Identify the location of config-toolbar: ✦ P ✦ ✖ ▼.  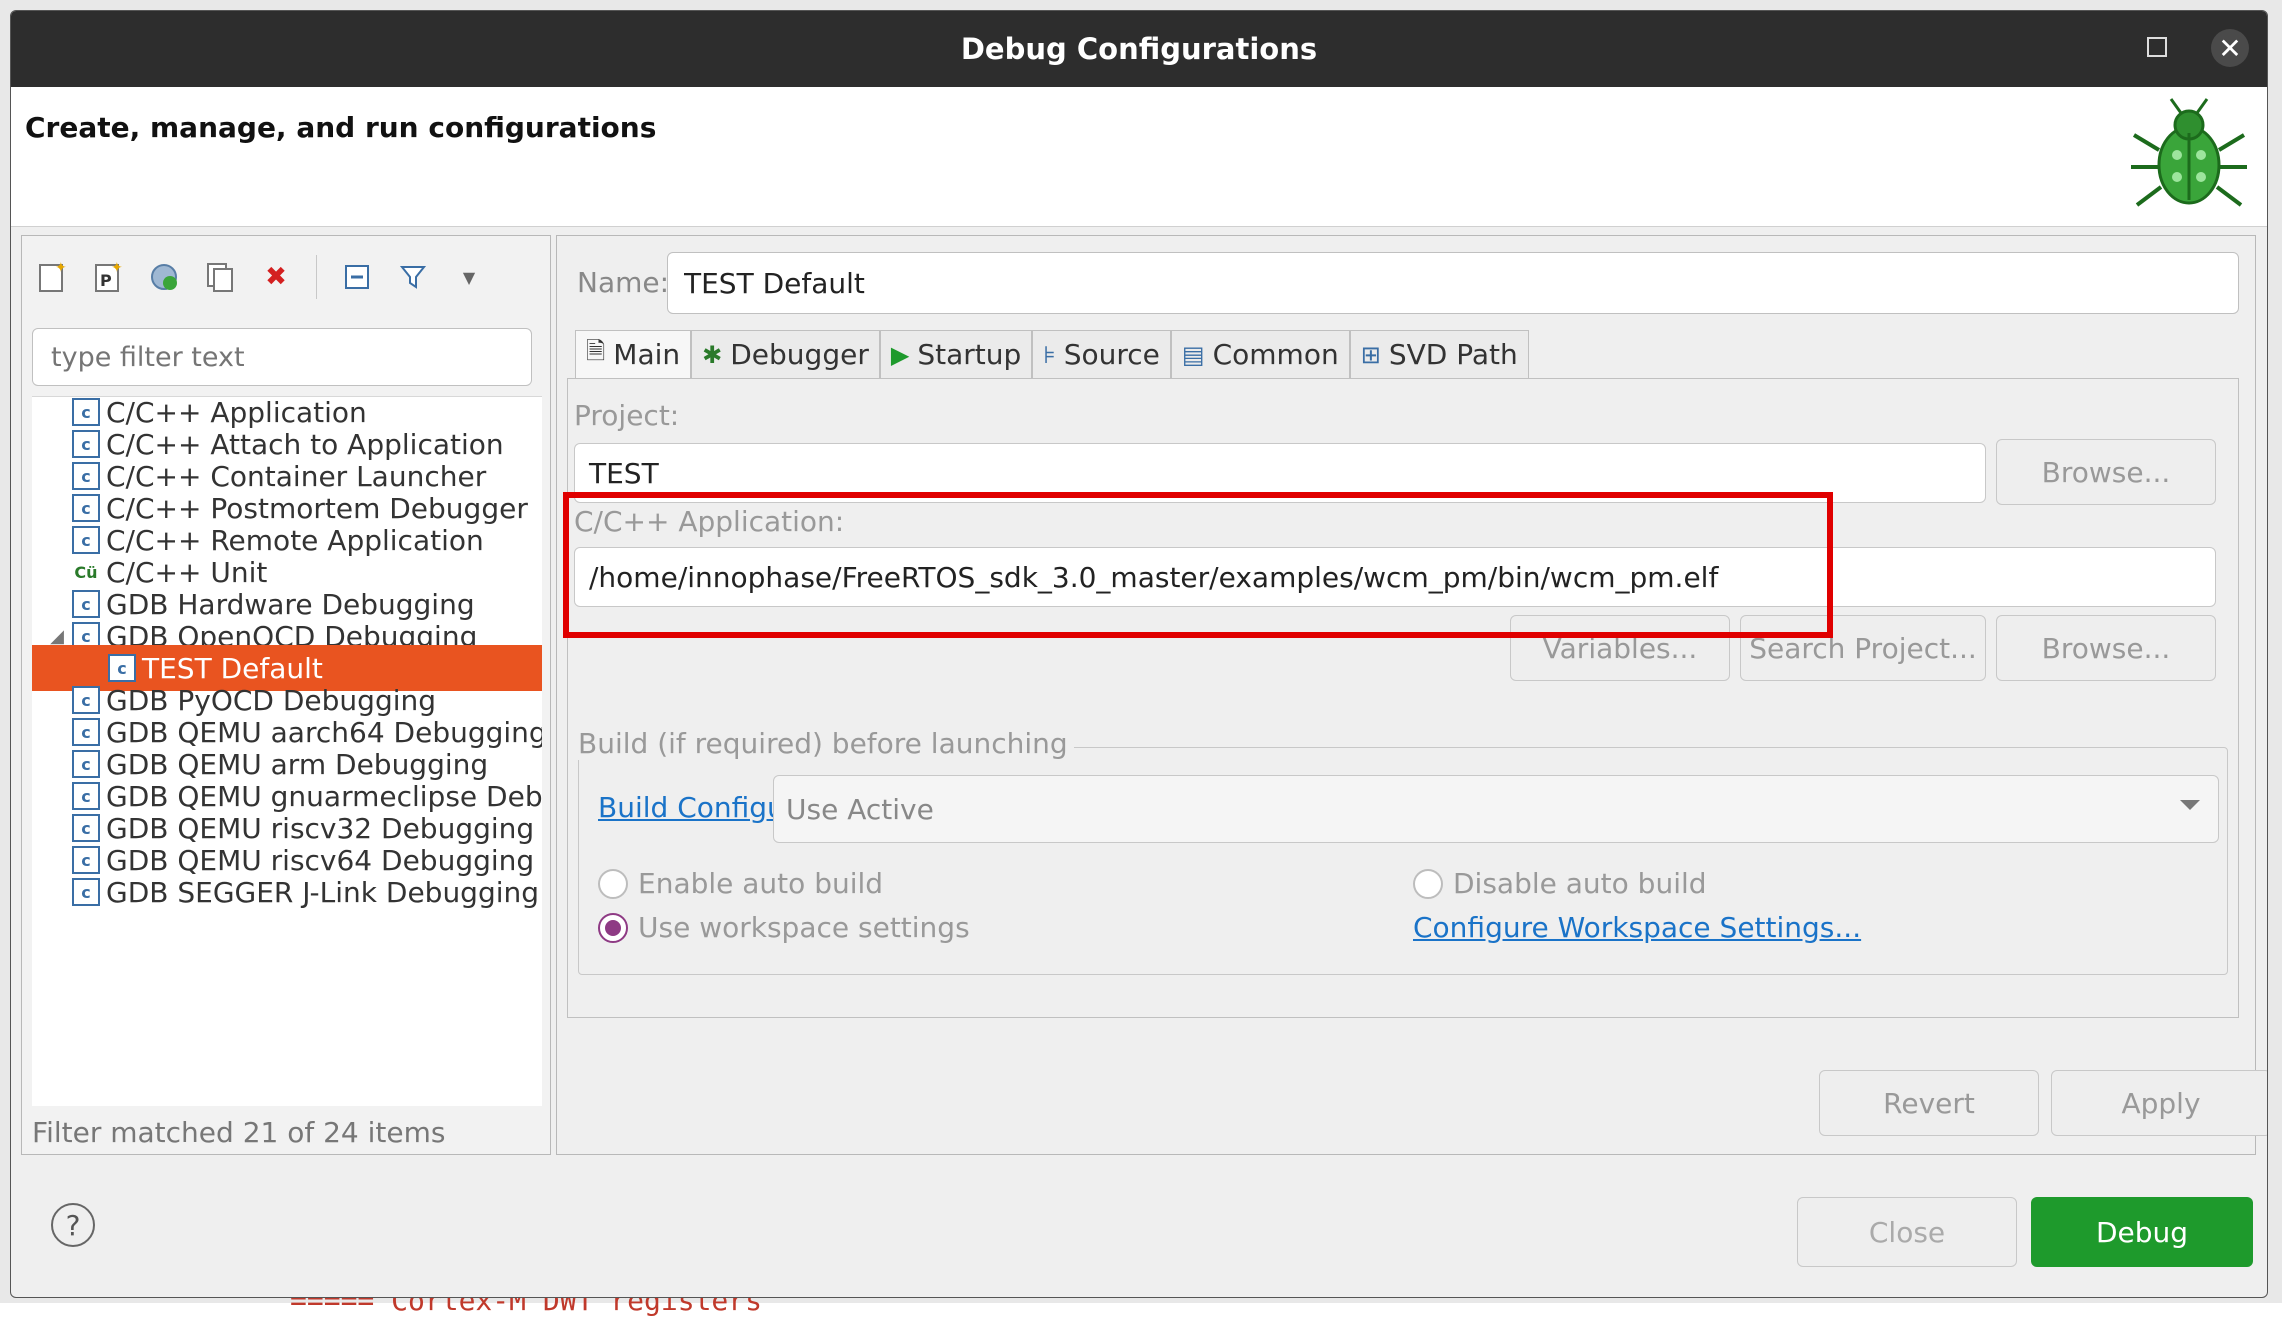
(260, 277).